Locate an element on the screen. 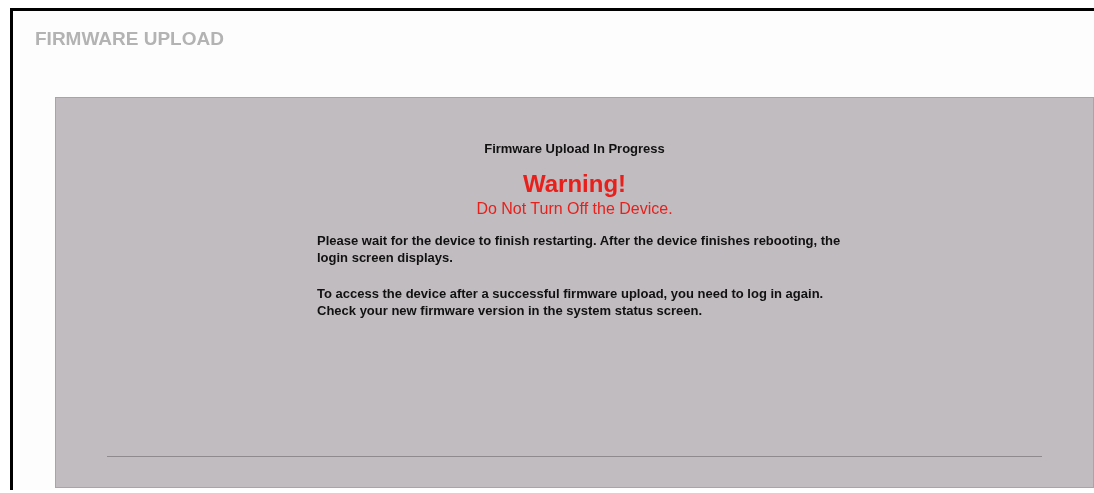  message-paragraph: To access the device after a successful firmware upload, you need to log in again. Check your new firmware version in the system status screen. is located at coordinates (571, 302).